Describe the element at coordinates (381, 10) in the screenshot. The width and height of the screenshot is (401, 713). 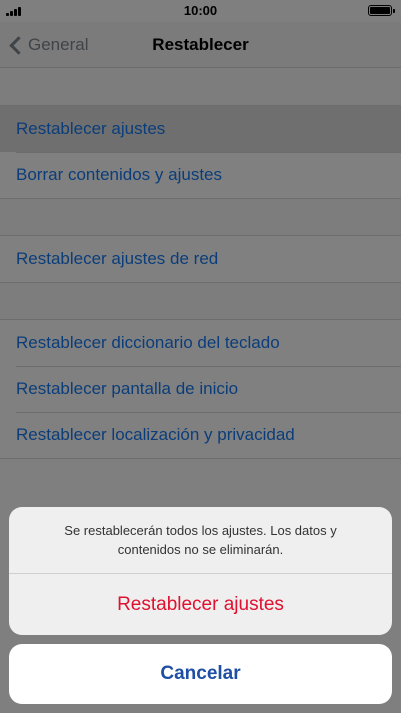
I see `battery-icon` at that location.